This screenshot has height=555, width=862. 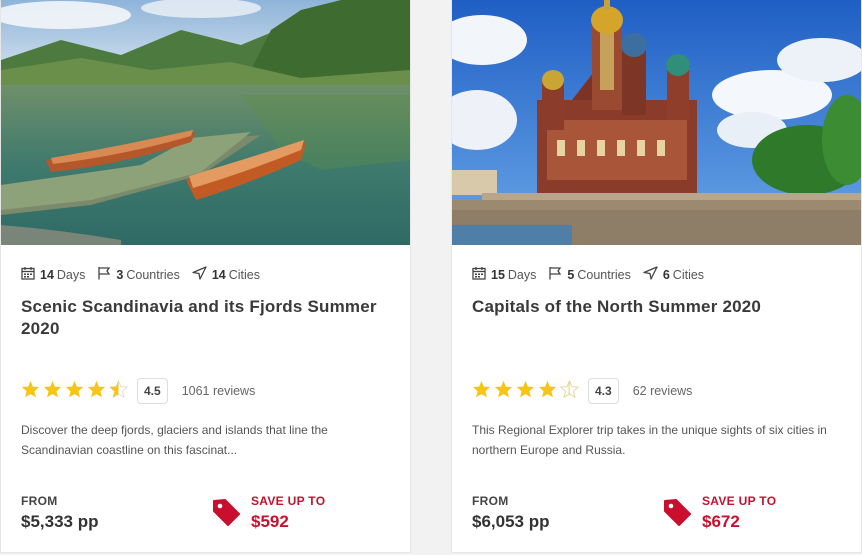 I want to click on star-half-icon, so click(x=119, y=391).